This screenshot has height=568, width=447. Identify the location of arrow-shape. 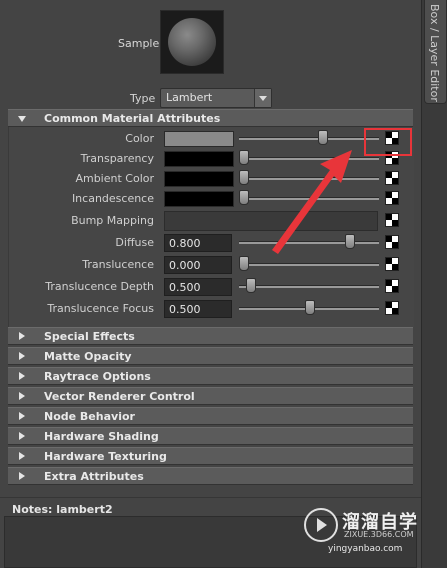
(312, 202).